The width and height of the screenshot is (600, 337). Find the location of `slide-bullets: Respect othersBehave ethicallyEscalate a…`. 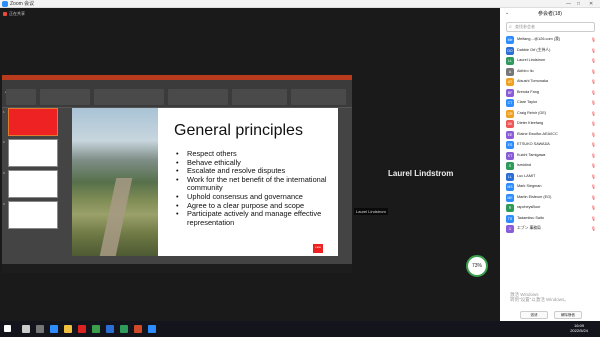

slide-bullets: Respect othersBehave ethicallyEscalate a… is located at coordinates (257, 188).